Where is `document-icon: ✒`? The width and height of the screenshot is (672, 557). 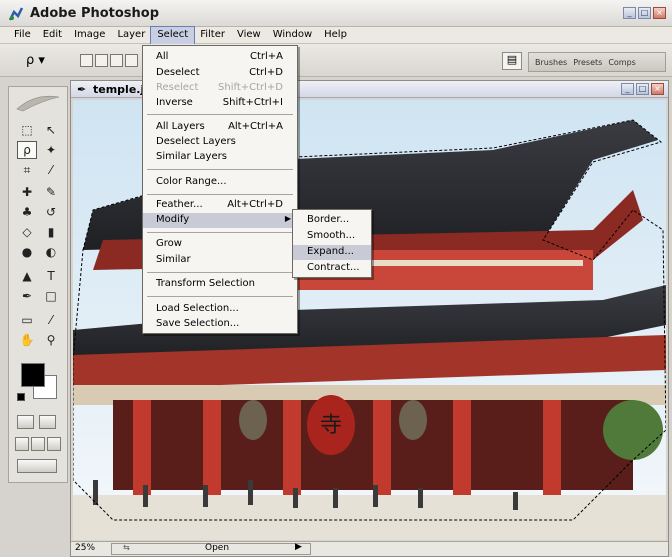
document-icon: ✒ is located at coordinates (82, 89).